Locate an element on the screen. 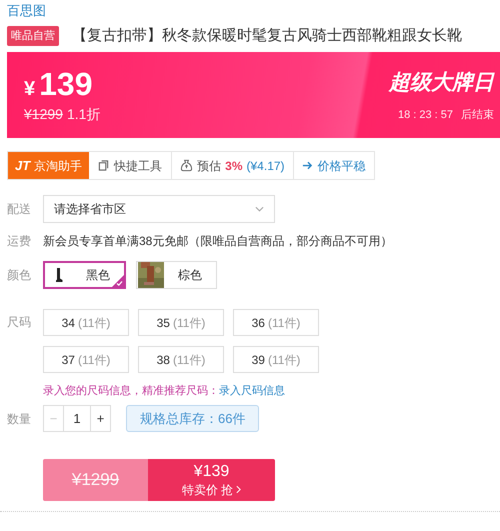  estimate-label: 预估 is located at coordinates (209, 166).